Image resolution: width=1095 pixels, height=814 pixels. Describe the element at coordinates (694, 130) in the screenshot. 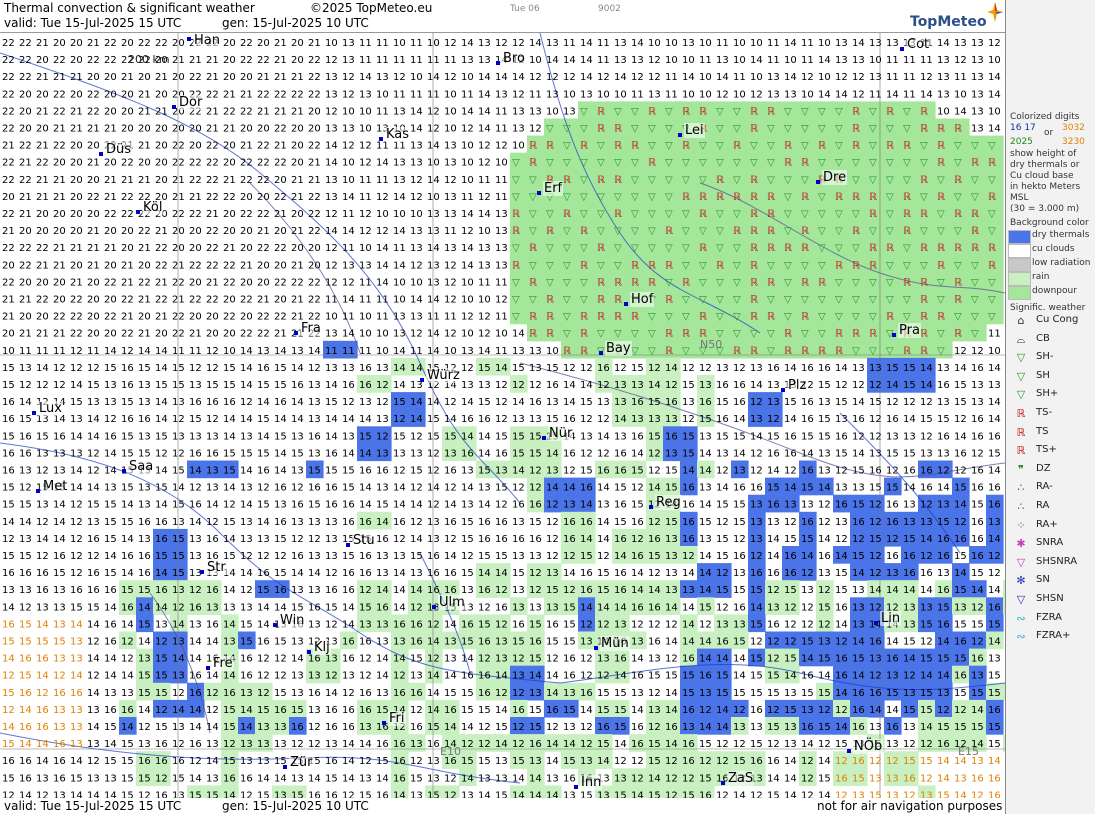

I see `city-label: Lei` at that location.